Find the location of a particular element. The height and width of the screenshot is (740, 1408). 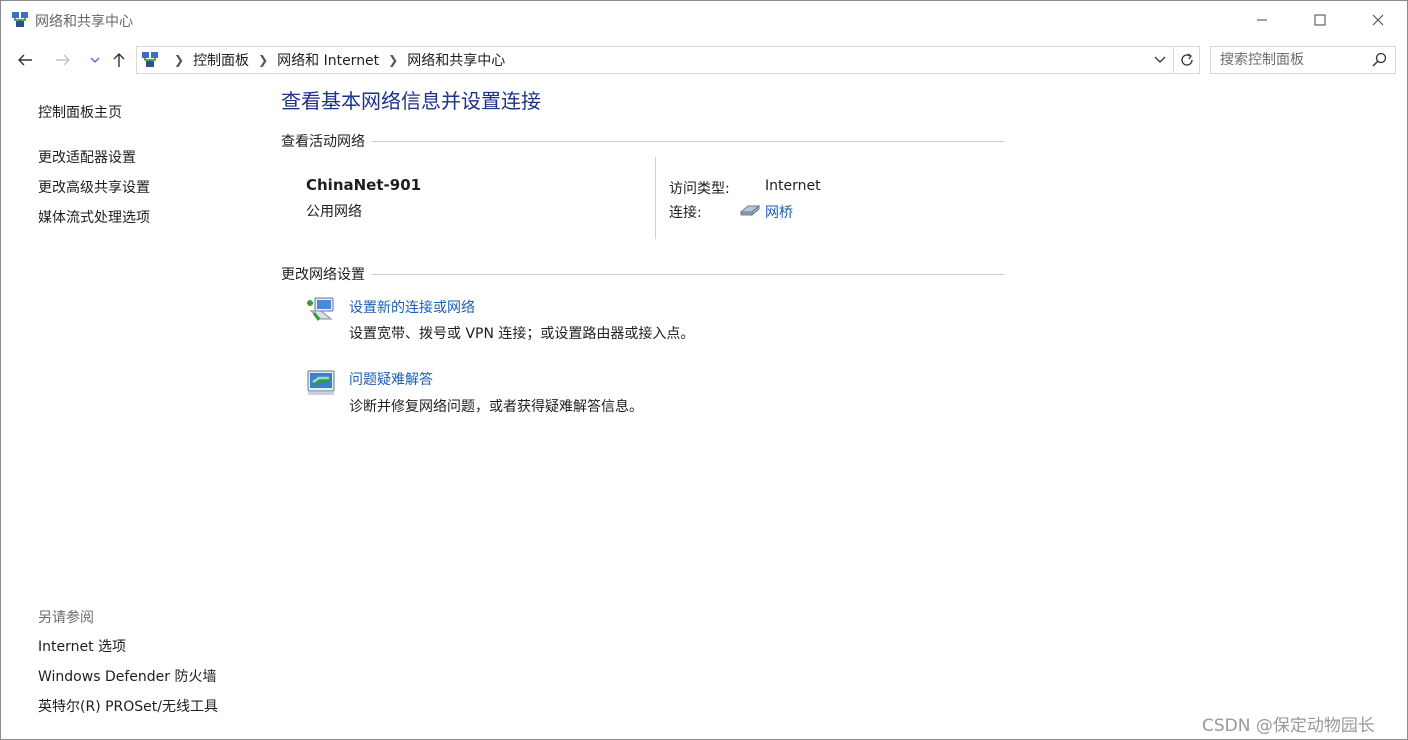

refresh-icon is located at coordinates (1186, 59).